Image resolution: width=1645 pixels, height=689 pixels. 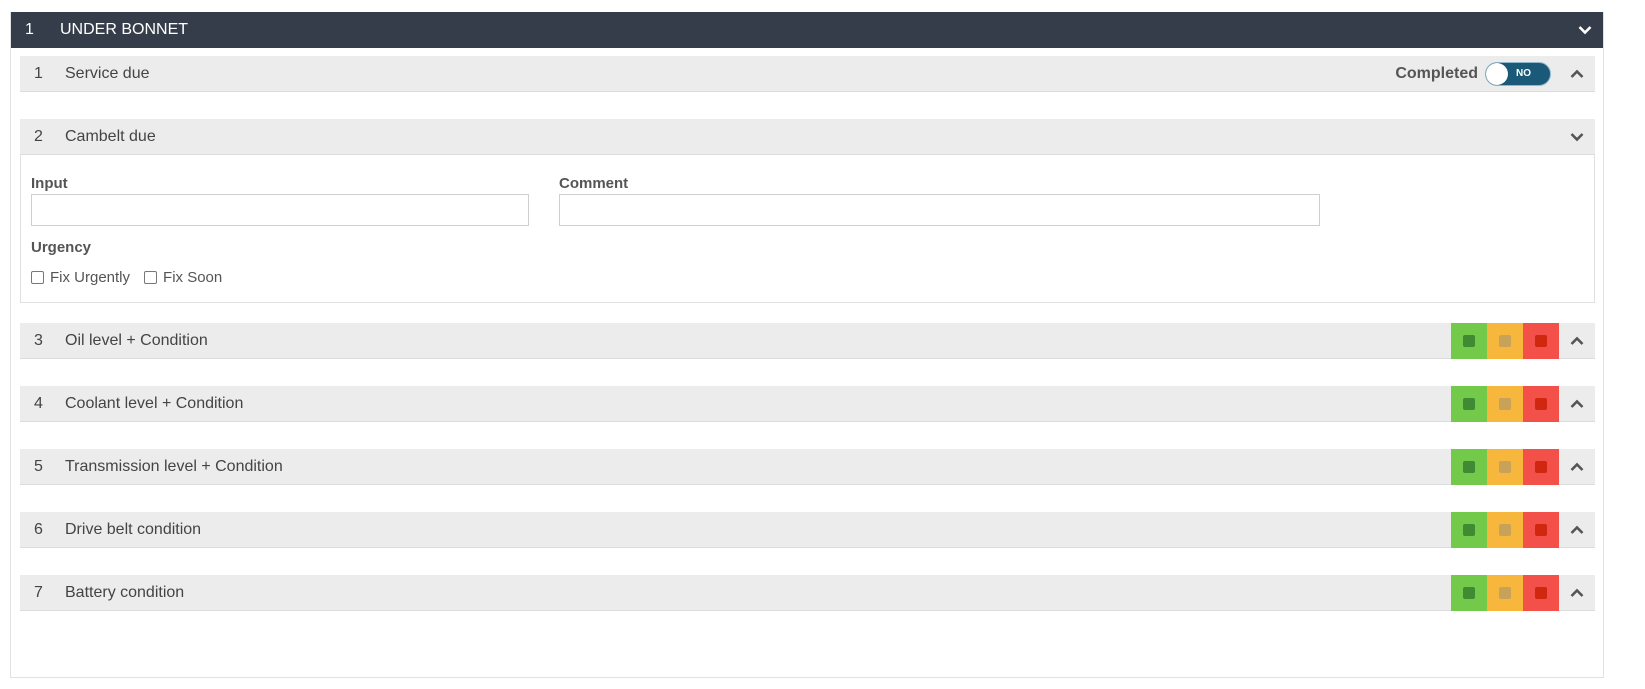 I want to click on item-header: 1 Service due Completed NO, so click(x=807, y=74).